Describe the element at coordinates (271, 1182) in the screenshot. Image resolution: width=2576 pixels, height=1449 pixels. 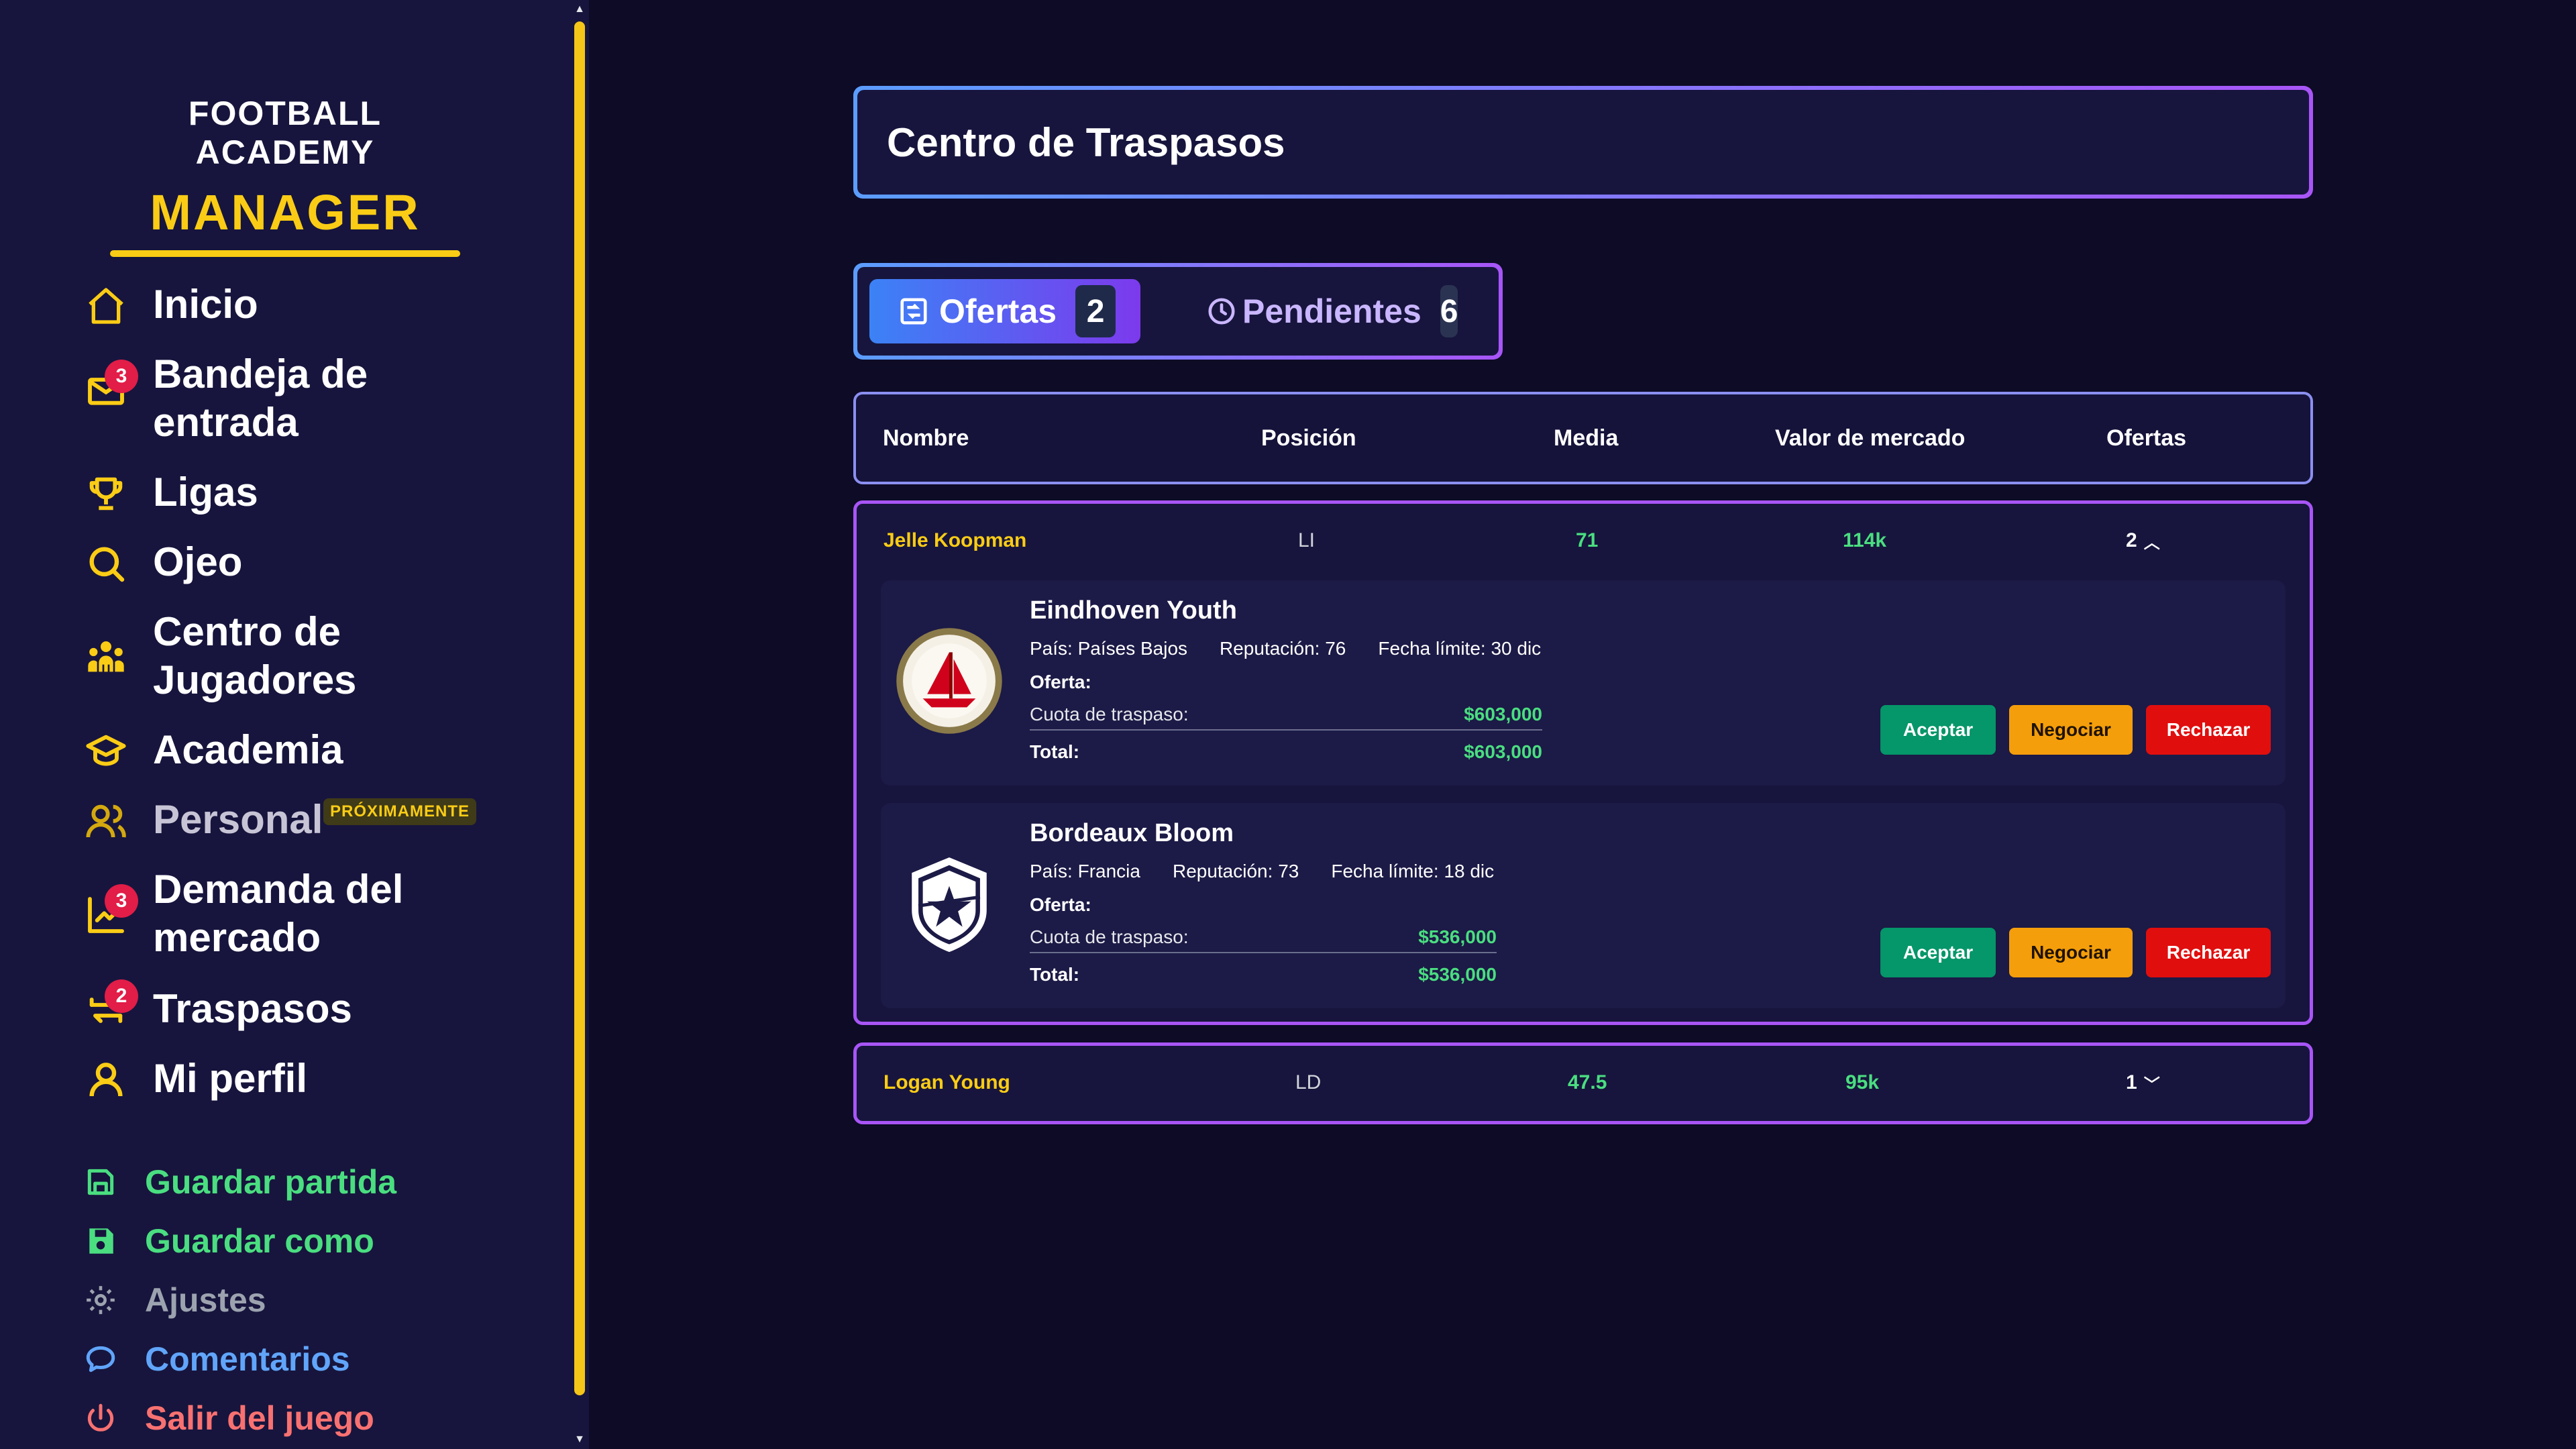
I see `util-label: Guardar partida` at that location.